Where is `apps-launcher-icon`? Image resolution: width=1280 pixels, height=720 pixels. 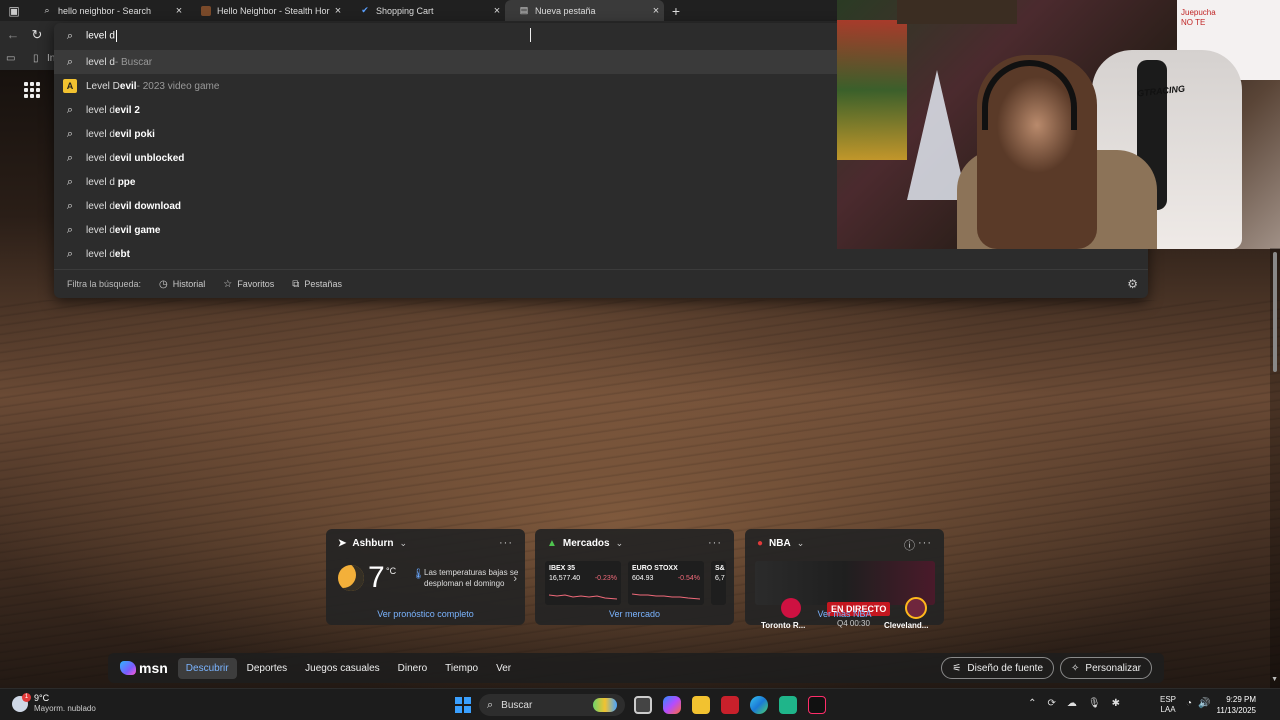
apps-launcher-icon is located at coordinates (32, 90).